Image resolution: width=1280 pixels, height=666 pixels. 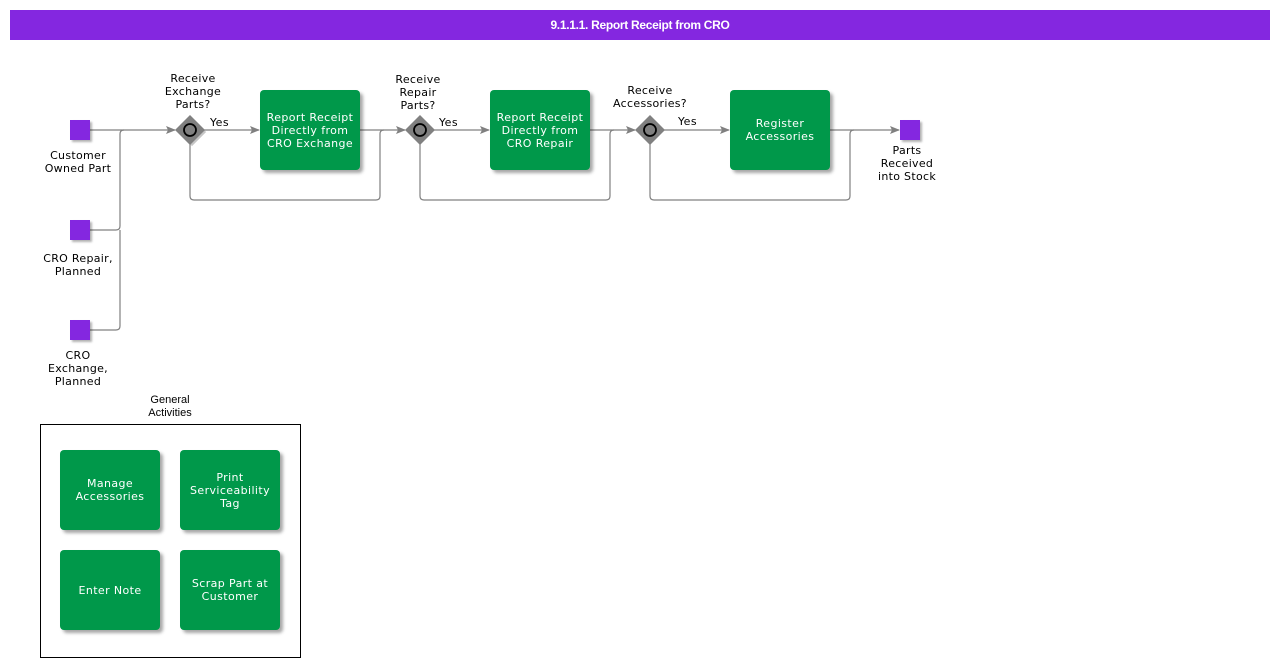 What do you see at coordinates (418, 92) in the screenshot?
I see `gateway-label: Receive Repair Parts?` at bounding box center [418, 92].